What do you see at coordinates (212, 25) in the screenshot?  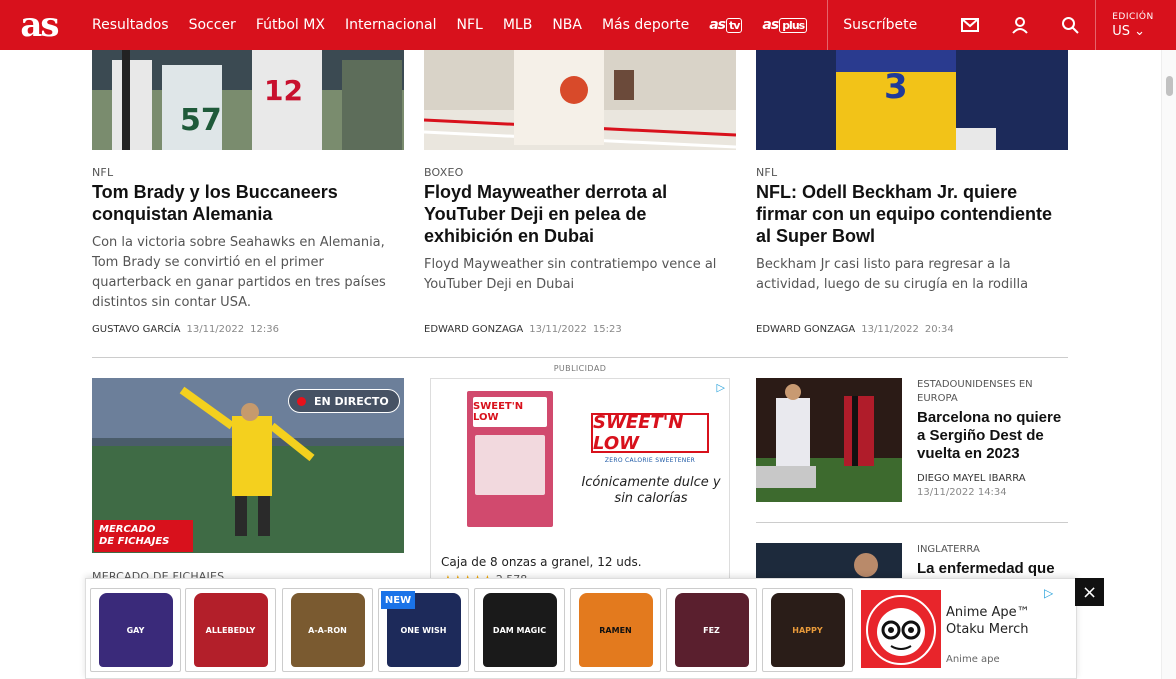 I see `nav-item-soccer: Soccer` at bounding box center [212, 25].